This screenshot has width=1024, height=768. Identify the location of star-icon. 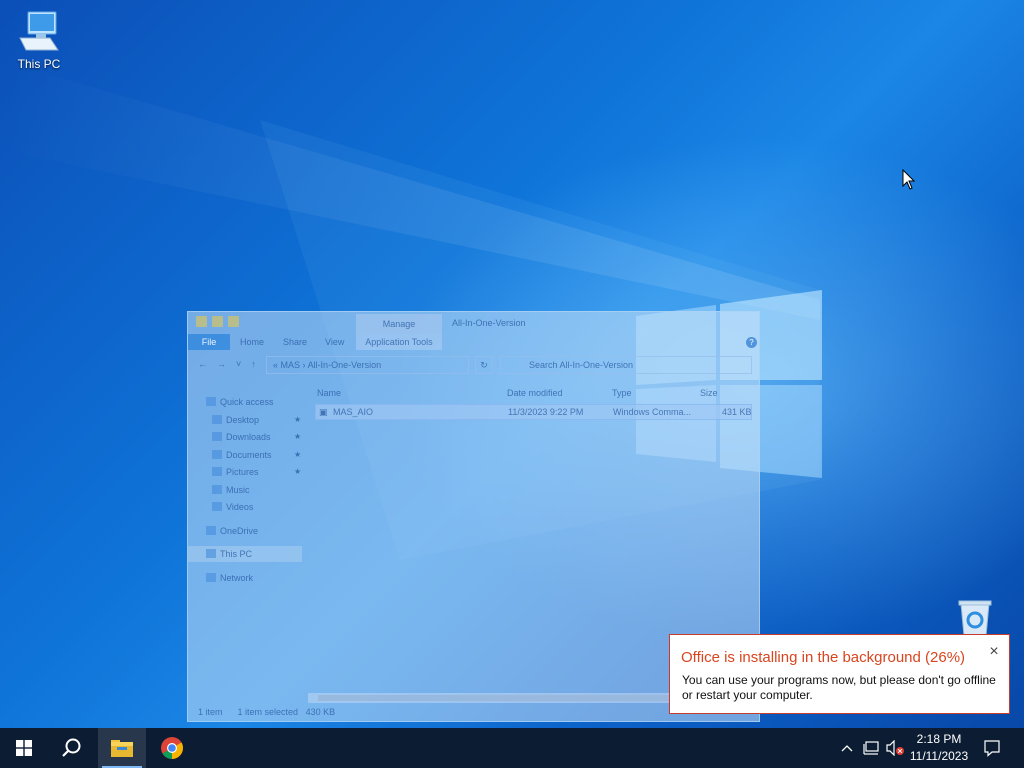
(211, 401).